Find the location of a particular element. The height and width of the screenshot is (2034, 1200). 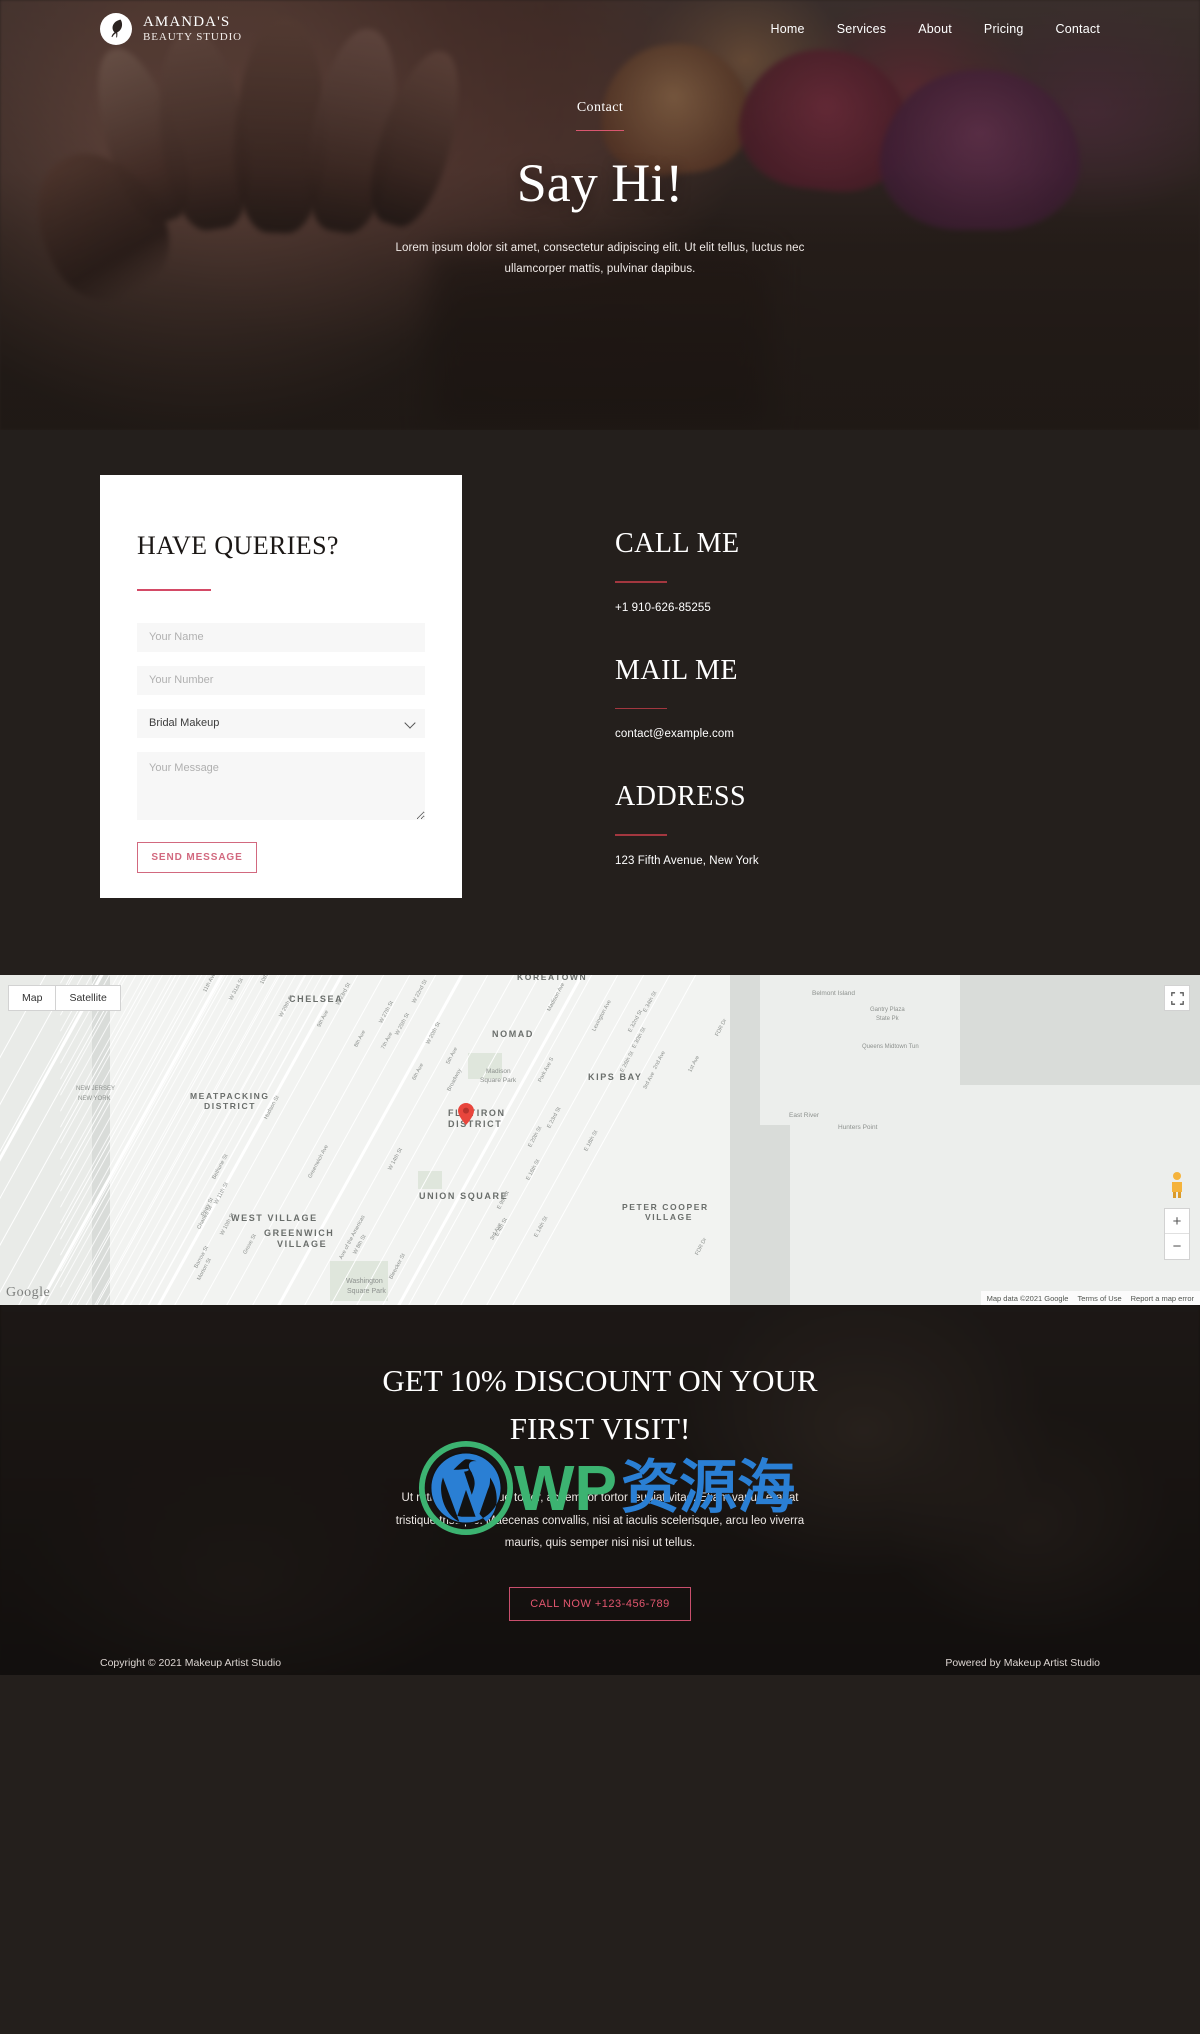

map-neighborhood-label: Belmont Island is located at coordinates (833, 993).